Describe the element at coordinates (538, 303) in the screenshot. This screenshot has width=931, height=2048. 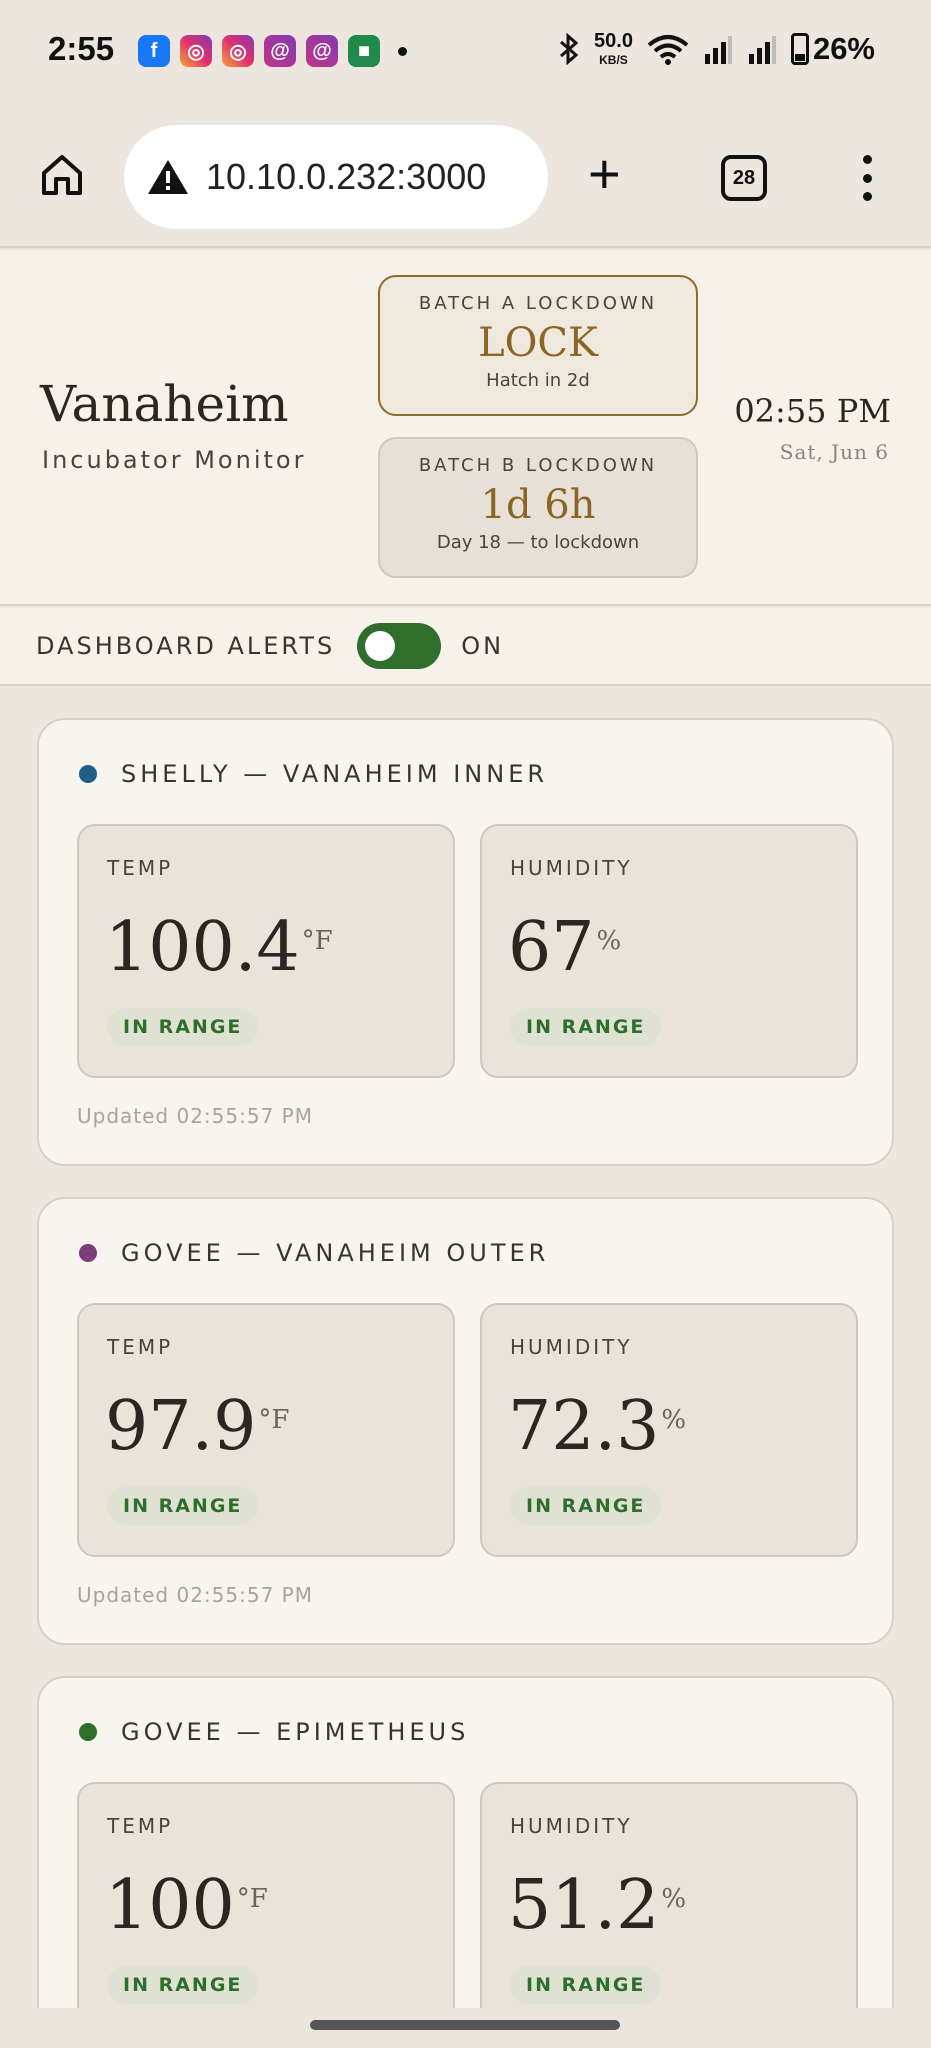
I see `batch-a-label: BATCH A LOCKDOWN` at that location.